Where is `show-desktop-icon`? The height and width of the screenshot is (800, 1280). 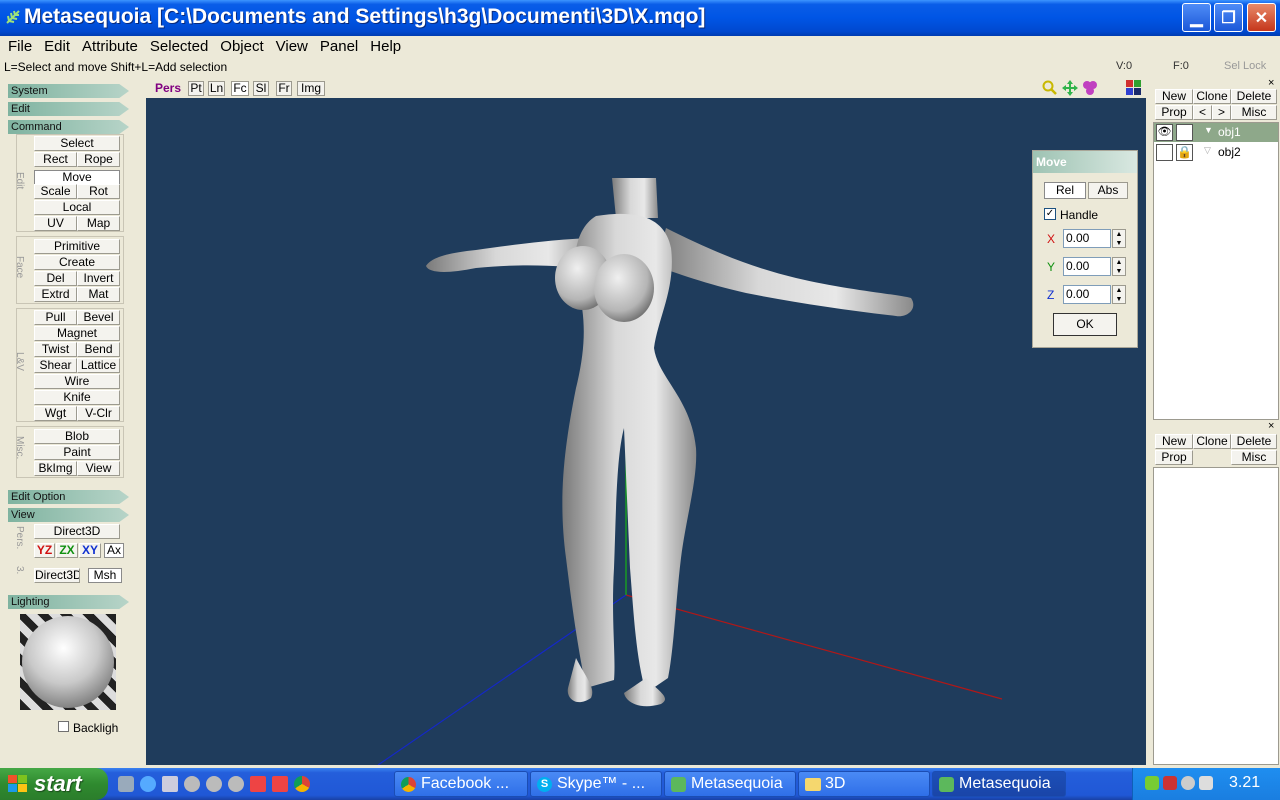
show-desktop-icon is located at coordinates (170, 784).